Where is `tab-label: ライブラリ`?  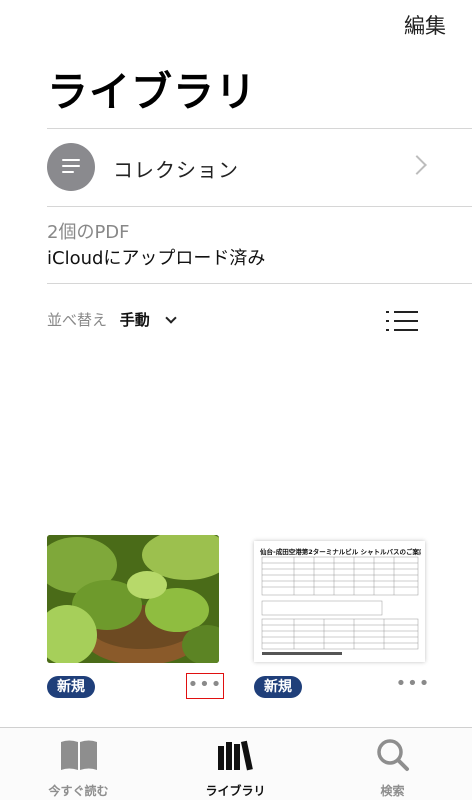
tab-label: ライブラリ is located at coordinates (235, 791).